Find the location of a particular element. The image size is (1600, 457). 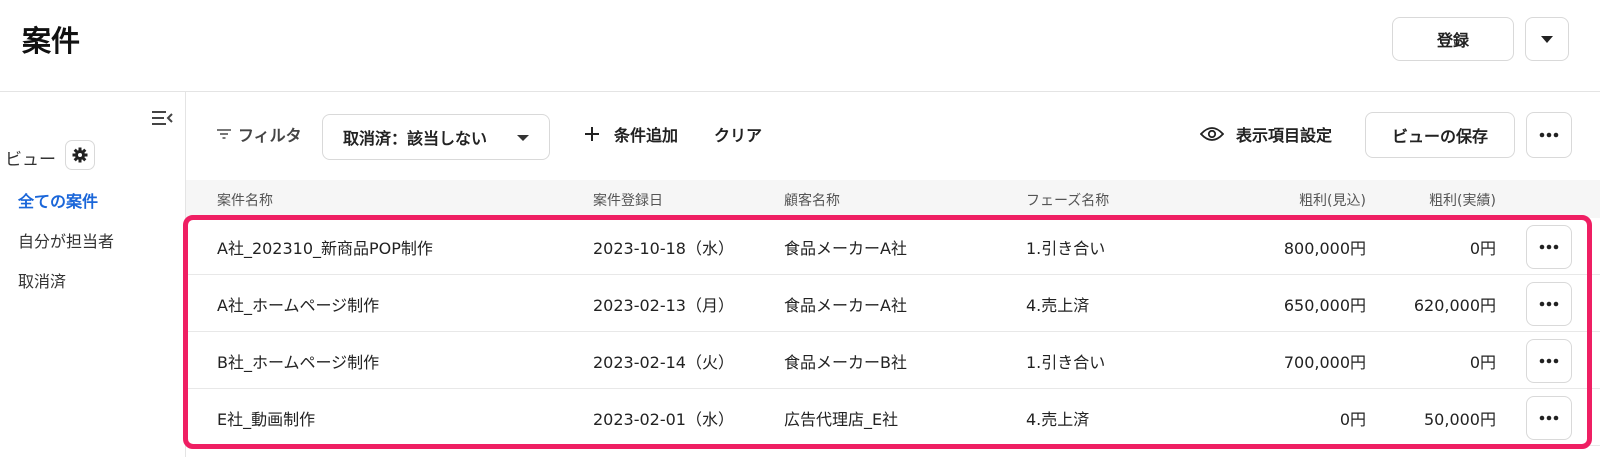

register-dropdown-button is located at coordinates (1547, 39).